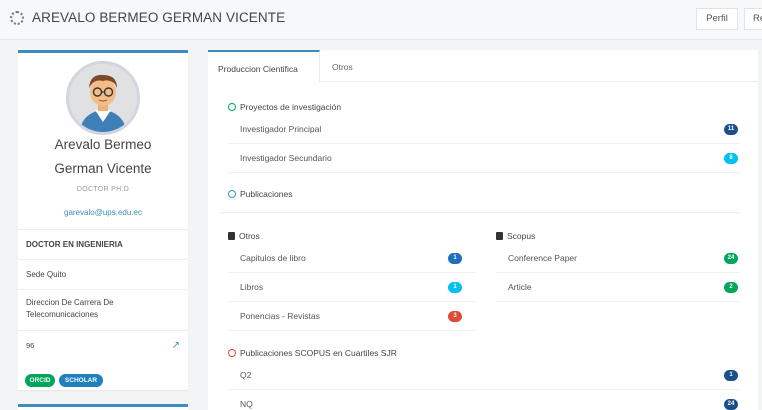 This screenshot has width=762, height=410. What do you see at coordinates (30, 345) in the screenshot?
I see `profile-index-value: 96` at bounding box center [30, 345].